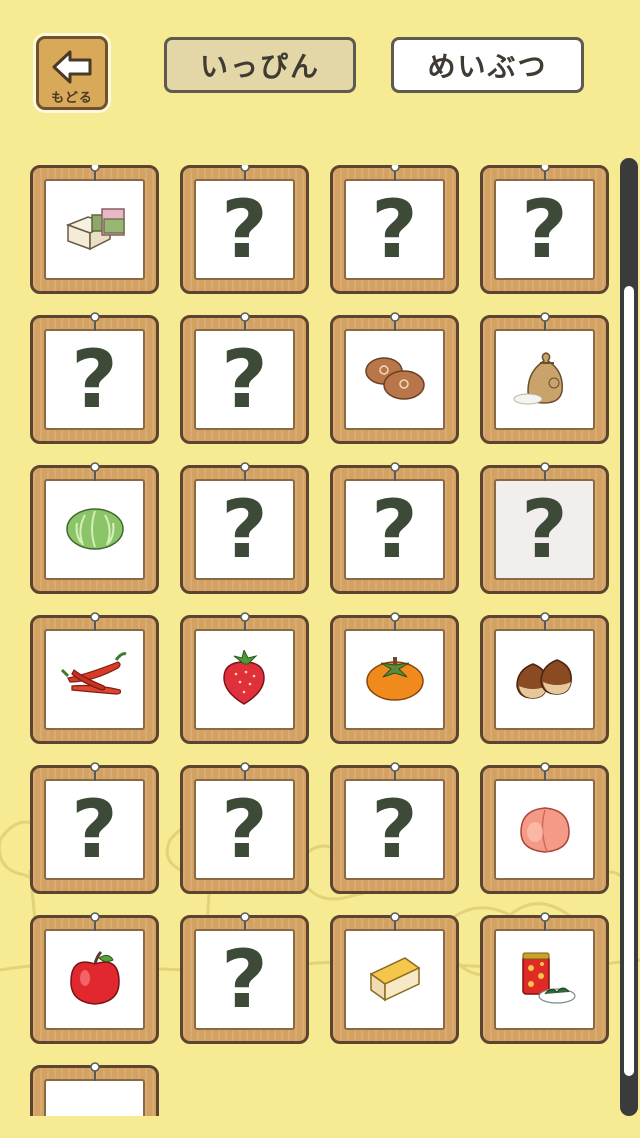  I want to click on back-button: もどる, so click(72, 73).